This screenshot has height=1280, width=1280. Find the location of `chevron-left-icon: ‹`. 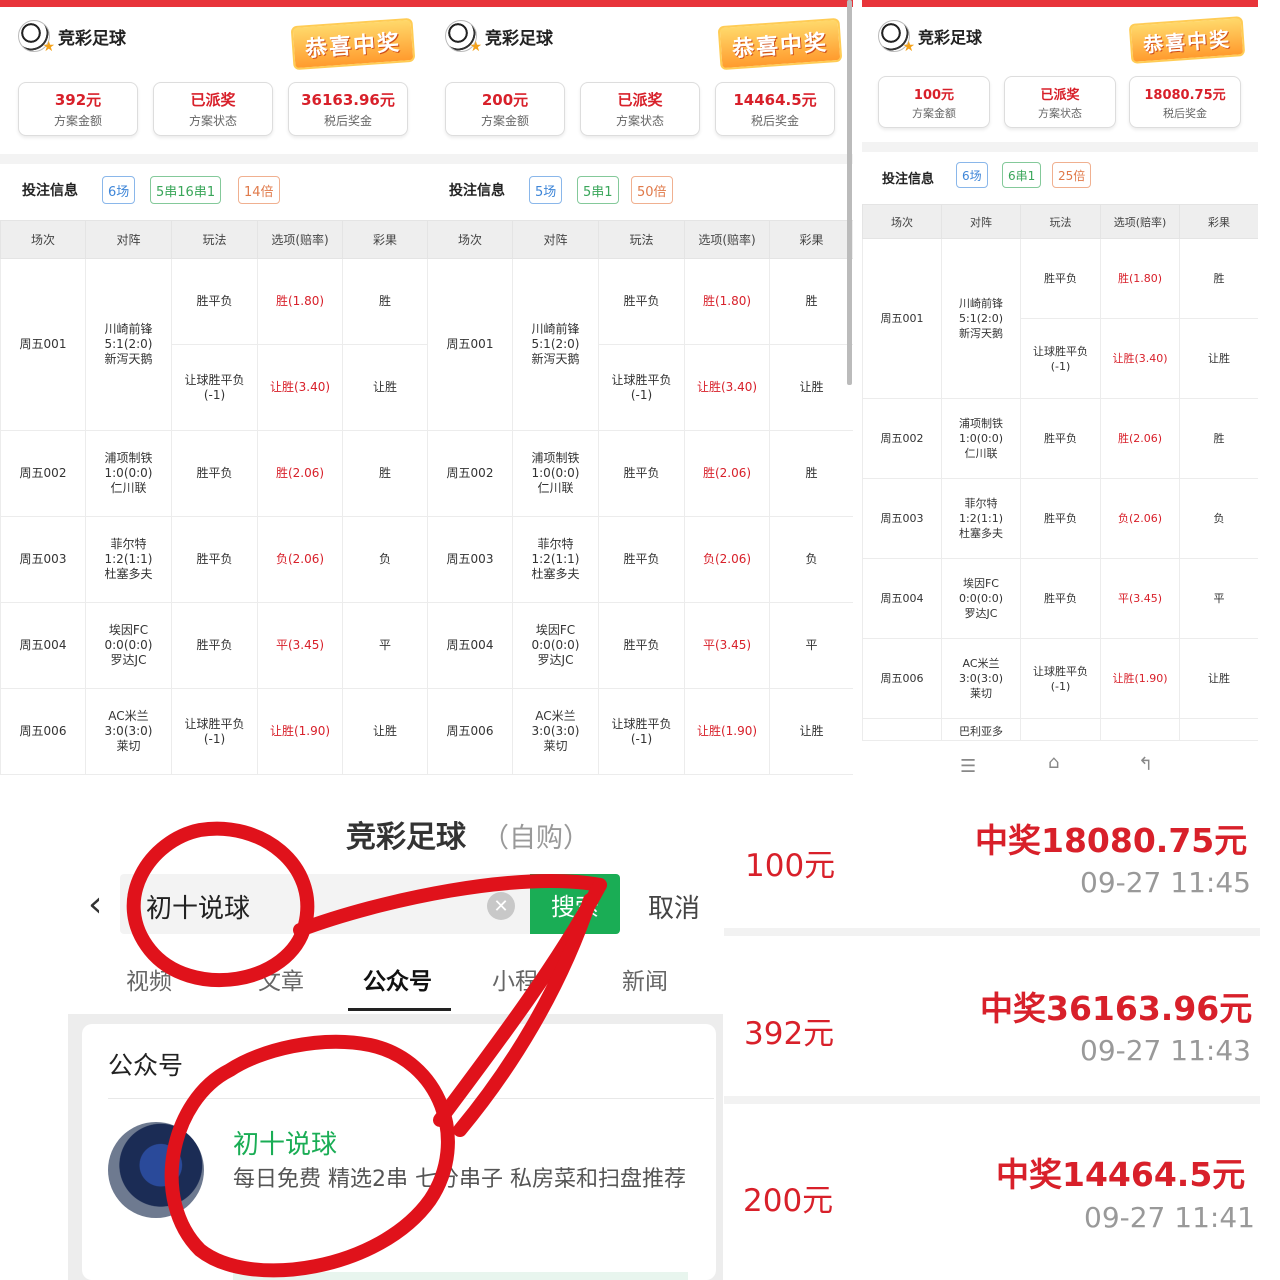

chevron-left-icon: ‹ is located at coordinates (95, 904).